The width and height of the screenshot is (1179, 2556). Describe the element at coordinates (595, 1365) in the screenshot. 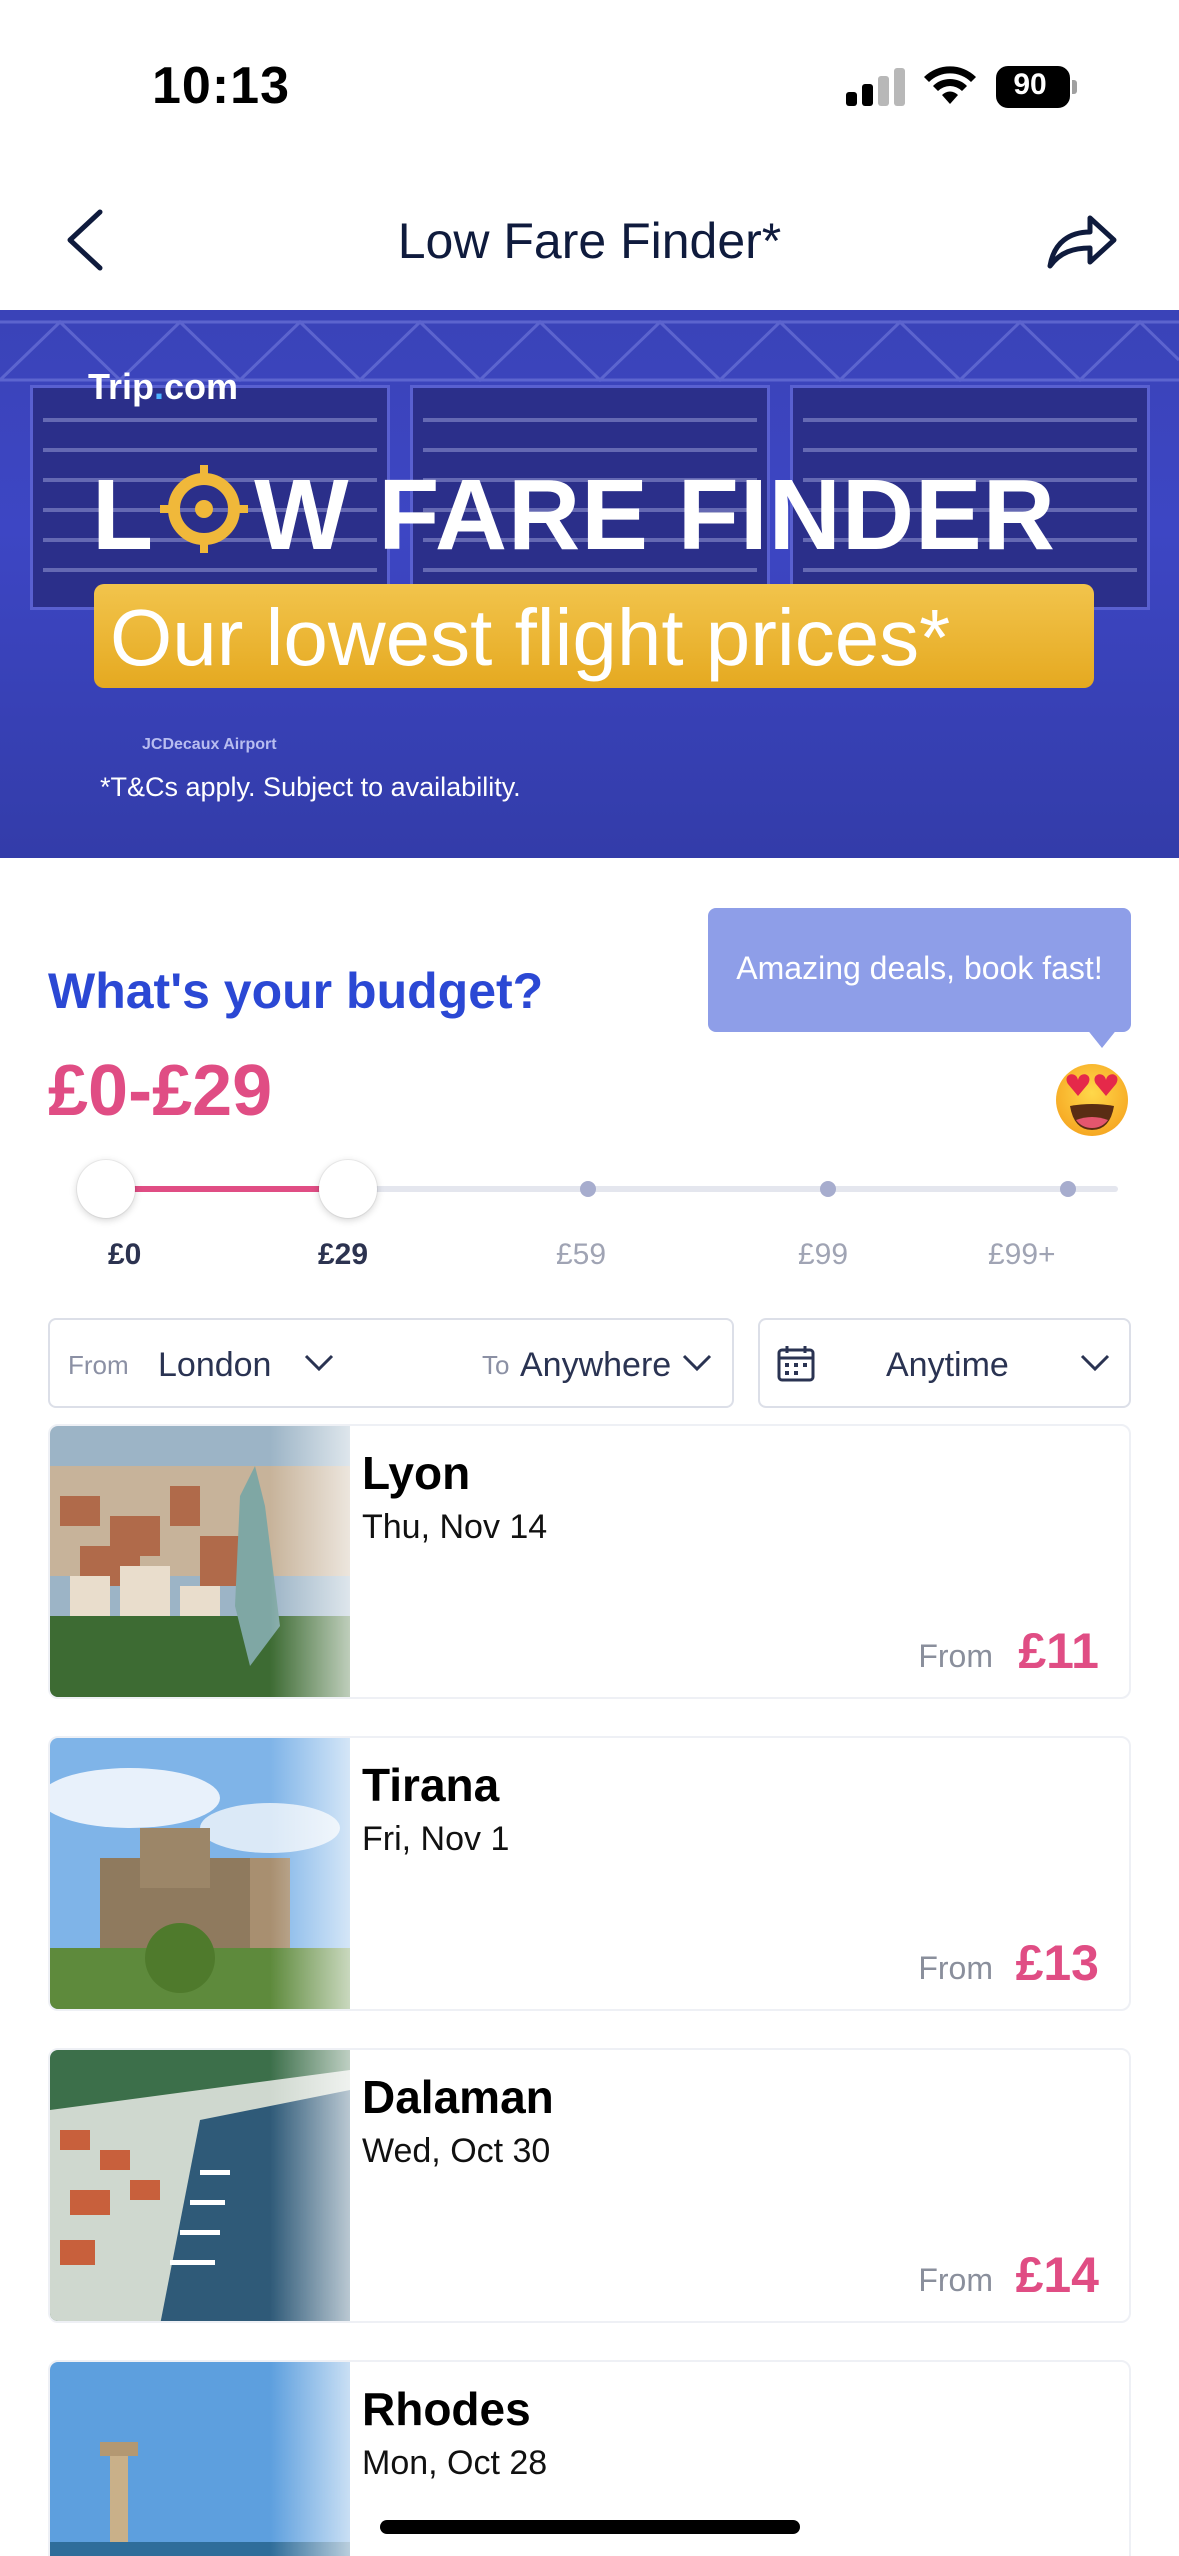

I see `to-value: Anywhere` at that location.